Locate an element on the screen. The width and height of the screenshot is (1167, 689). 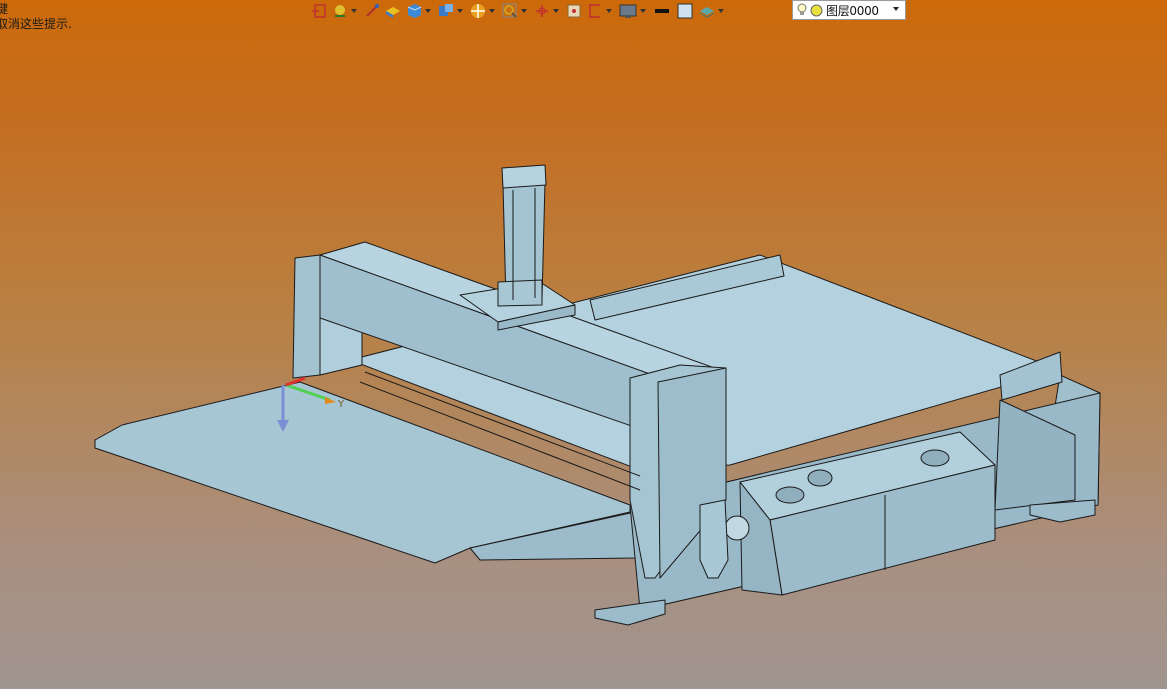
reference-geometry-button is located at coordinates (451, 11).